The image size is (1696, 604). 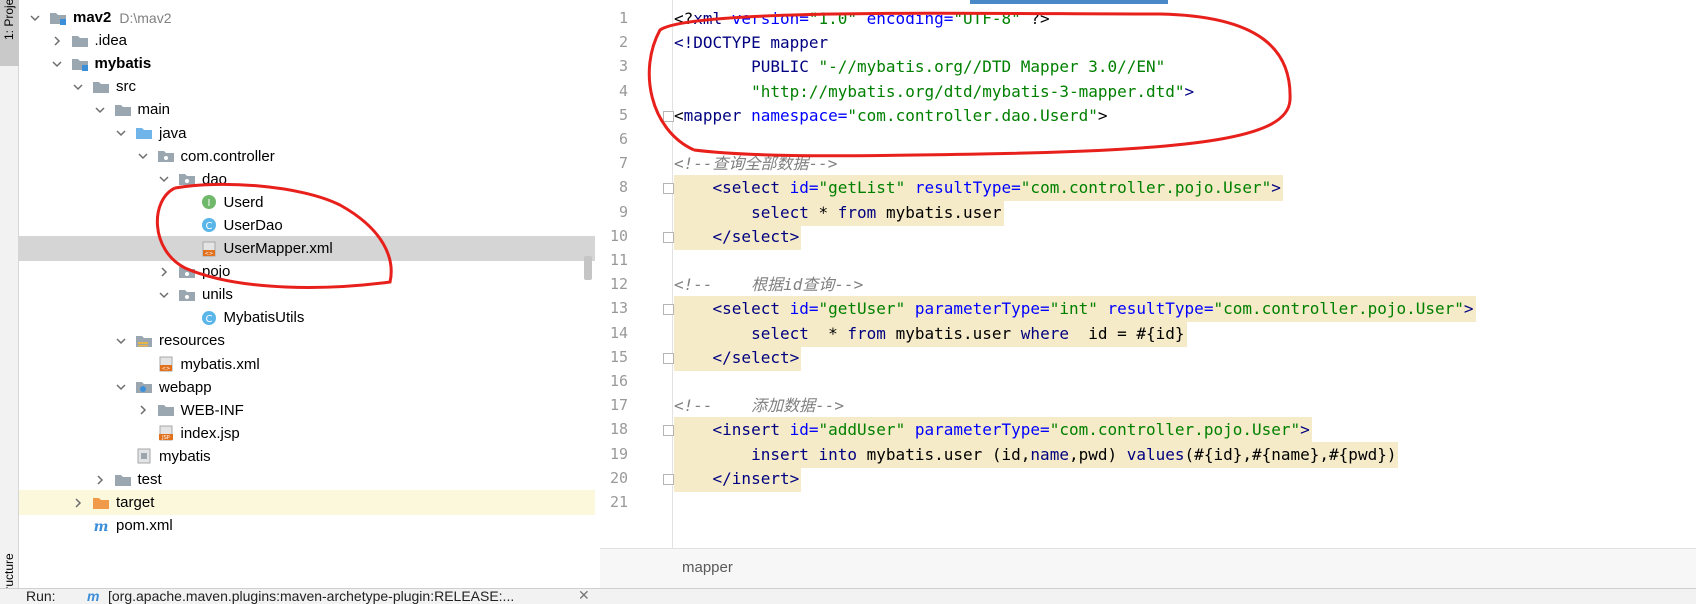 What do you see at coordinates (588, 268) in the screenshot?
I see `tree-scrollbar` at bounding box center [588, 268].